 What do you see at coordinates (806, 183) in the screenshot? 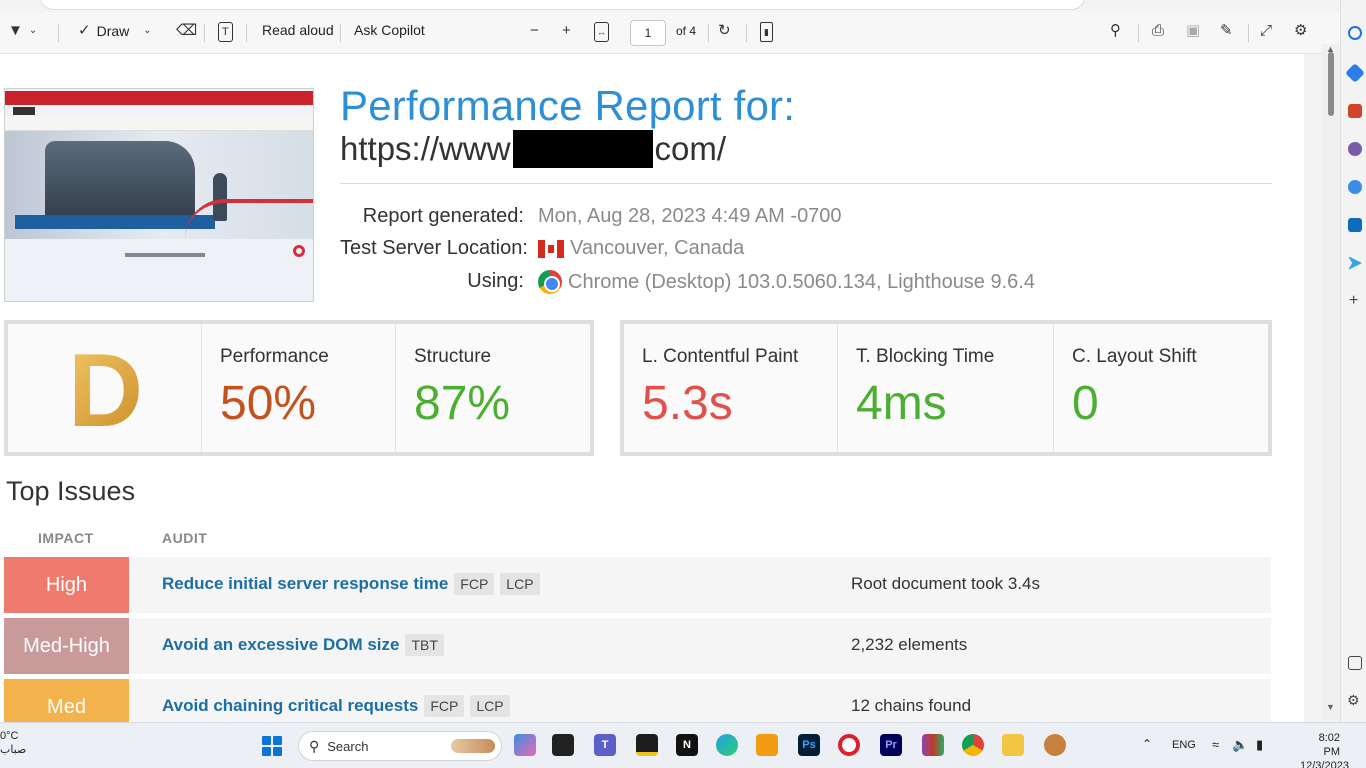
I see `divider` at bounding box center [806, 183].